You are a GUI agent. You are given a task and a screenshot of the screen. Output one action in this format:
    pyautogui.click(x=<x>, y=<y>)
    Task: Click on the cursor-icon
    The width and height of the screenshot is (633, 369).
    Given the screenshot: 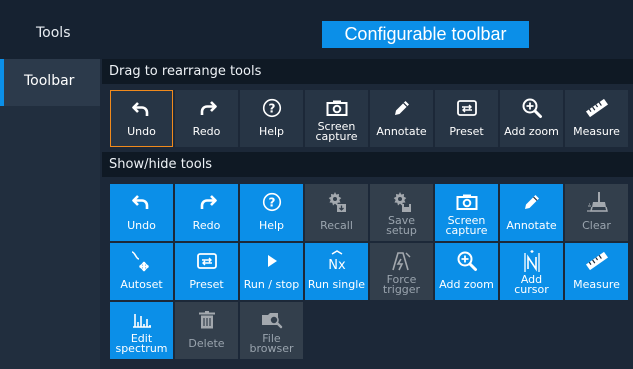 What is the action you would take?
    pyautogui.click(x=532, y=261)
    